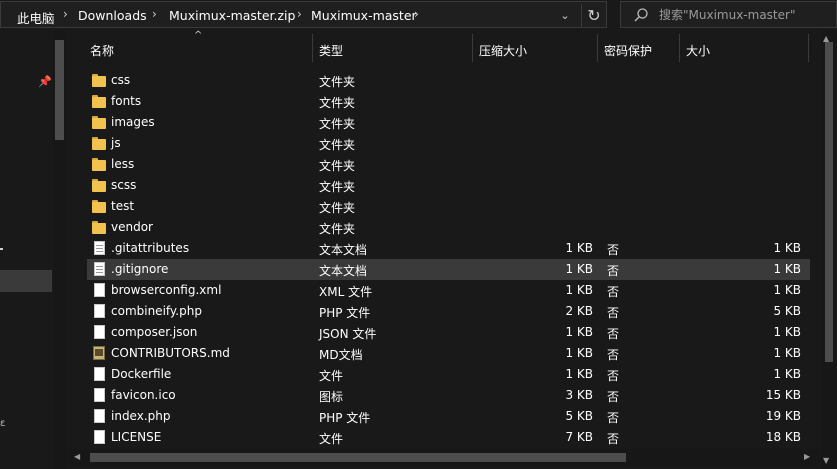  What do you see at coordinates (448, 122) in the screenshot?
I see `file-row: images 文件夹` at bounding box center [448, 122].